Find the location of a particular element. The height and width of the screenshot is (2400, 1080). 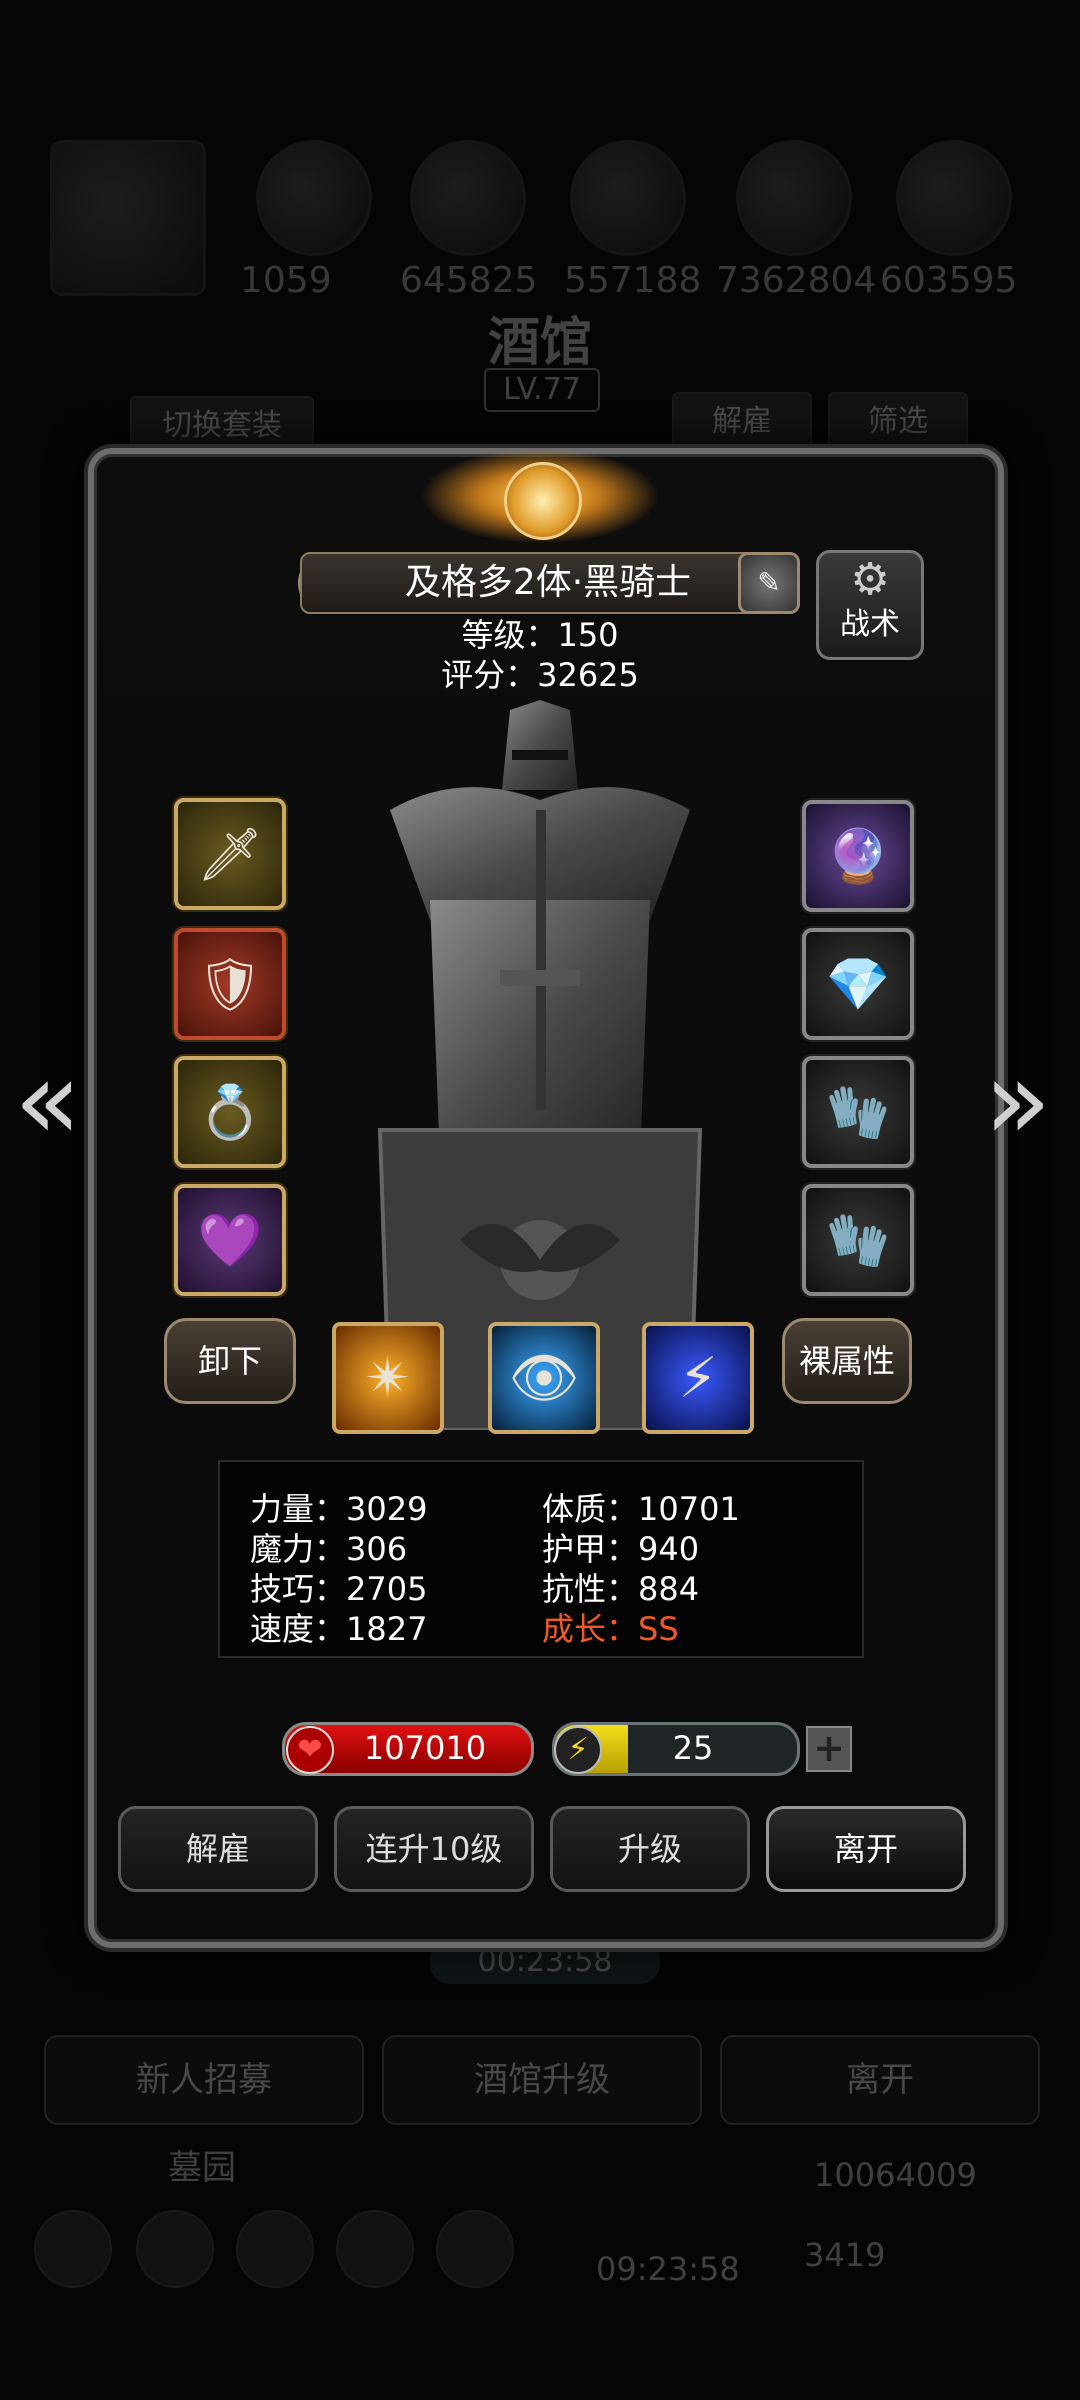

blue-eye-skill-icon: 👁 is located at coordinates (544, 1378).